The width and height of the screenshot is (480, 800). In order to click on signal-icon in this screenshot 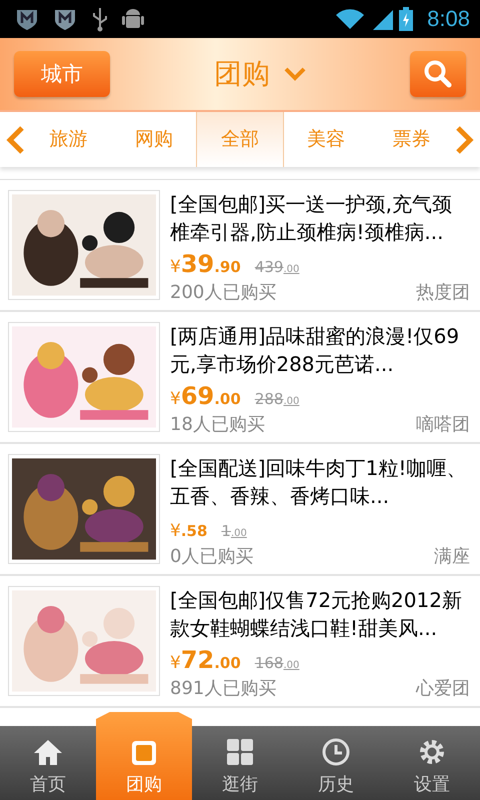, I will do `click(382, 19)`.